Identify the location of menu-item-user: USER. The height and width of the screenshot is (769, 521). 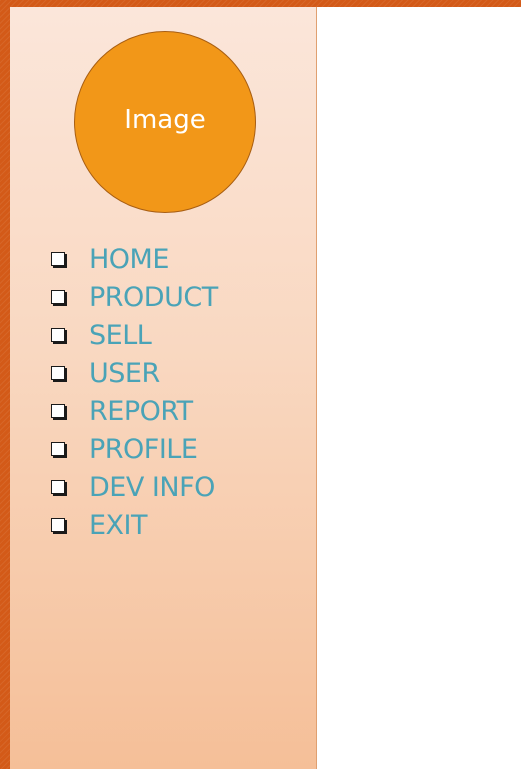
(134, 373).